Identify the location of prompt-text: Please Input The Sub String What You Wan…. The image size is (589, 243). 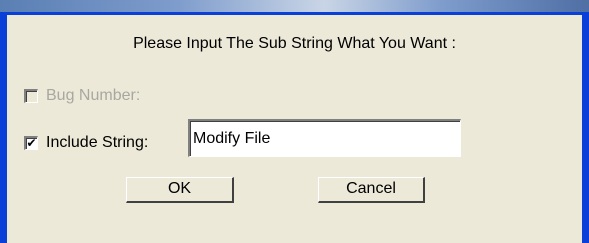
(294, 43).